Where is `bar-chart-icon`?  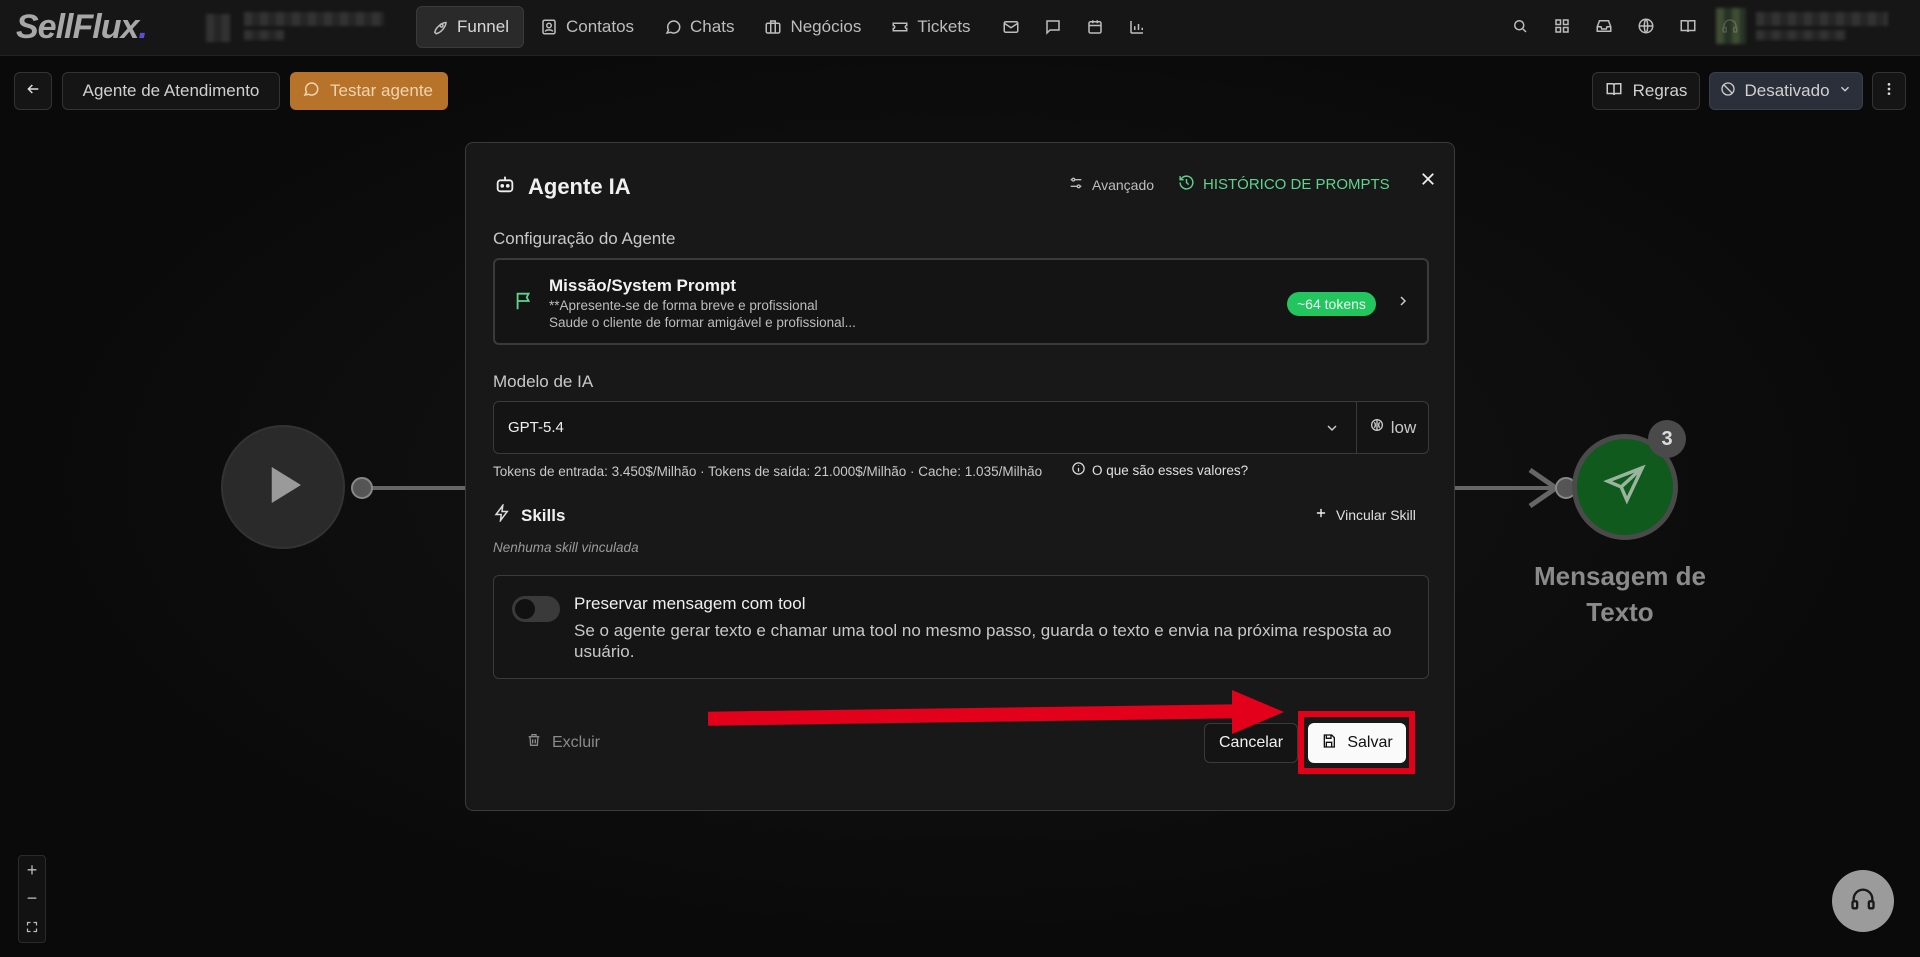 bar-chart-icon is located at coordinates (1137, 27).